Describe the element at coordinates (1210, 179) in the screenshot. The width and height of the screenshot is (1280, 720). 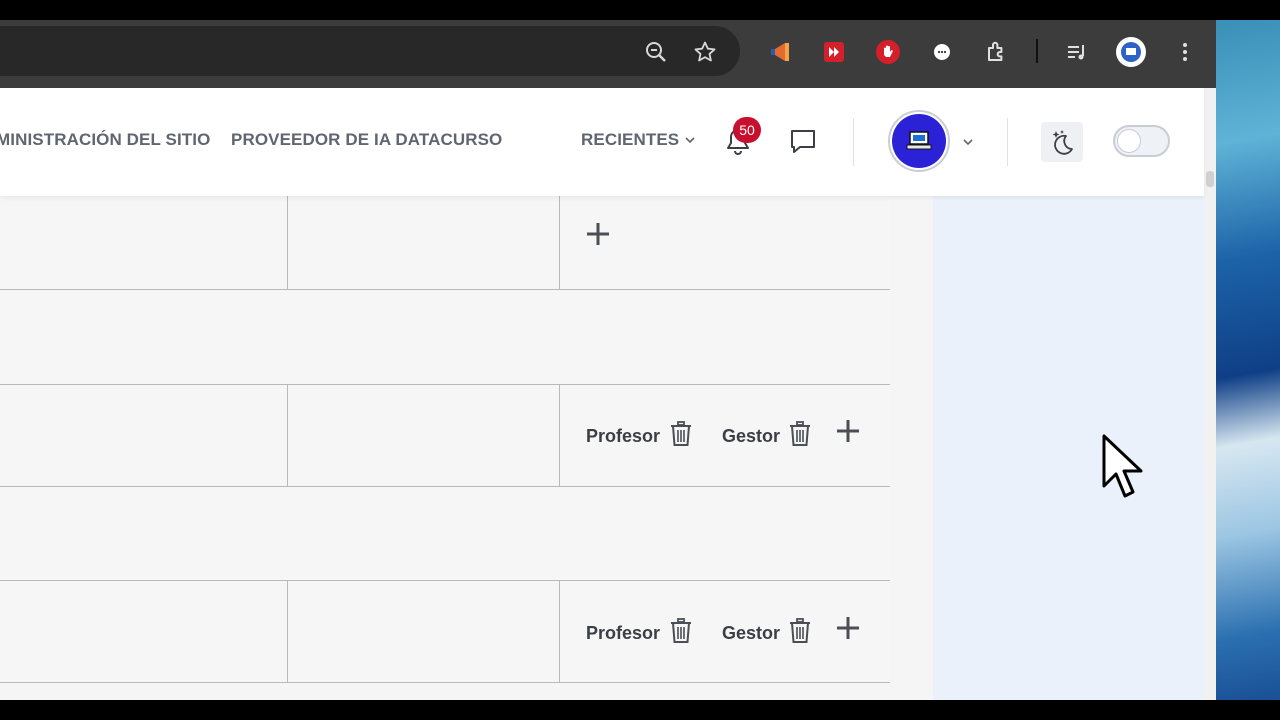
I see `scrollbar-thumb` at that location.